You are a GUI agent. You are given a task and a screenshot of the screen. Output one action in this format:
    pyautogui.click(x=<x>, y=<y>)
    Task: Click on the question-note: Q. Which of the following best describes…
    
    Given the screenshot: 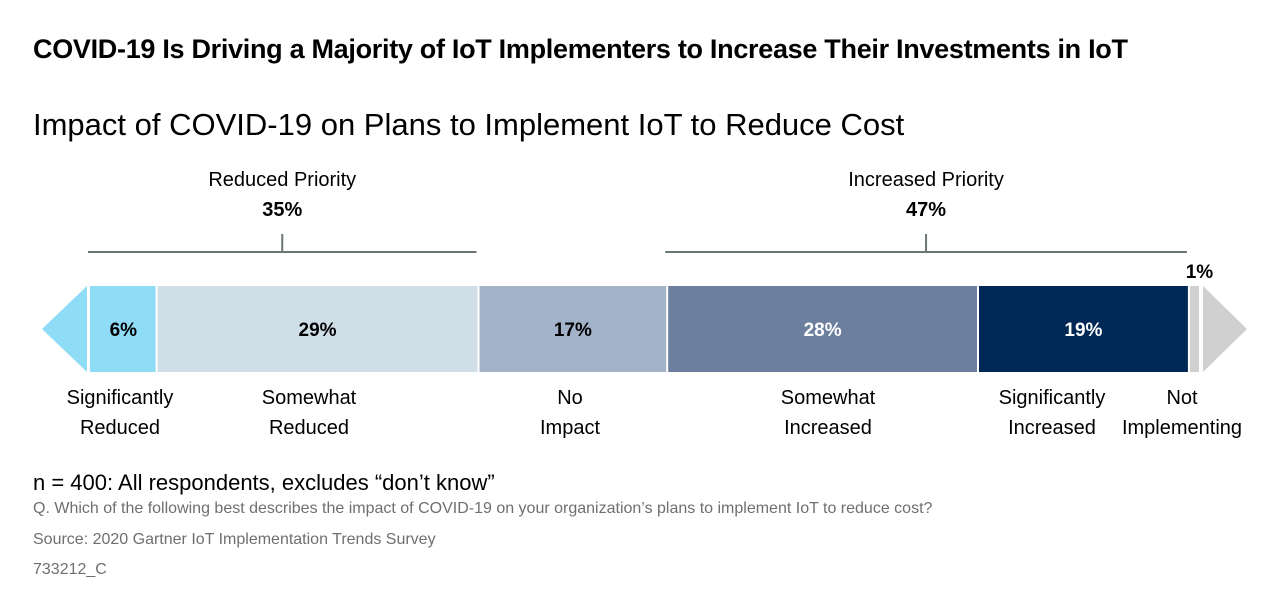 What is the action you would take?
    pyautogui.click(x=483, y=508)
    